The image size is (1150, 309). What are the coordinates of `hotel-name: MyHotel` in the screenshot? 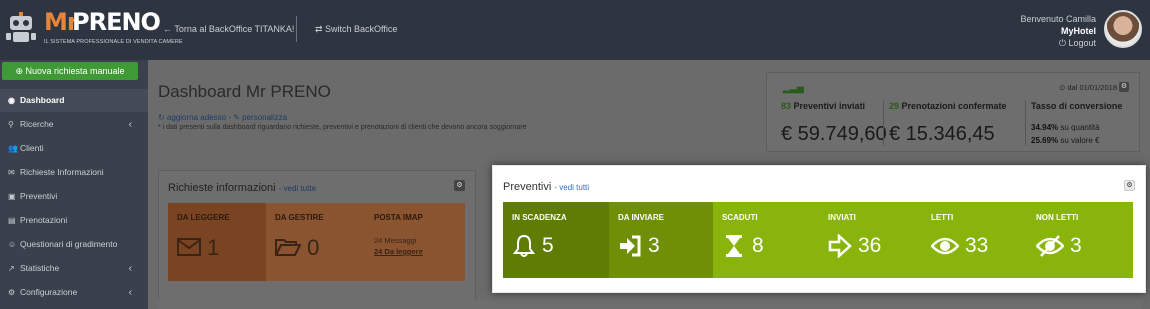 It's located at (1058, 31).